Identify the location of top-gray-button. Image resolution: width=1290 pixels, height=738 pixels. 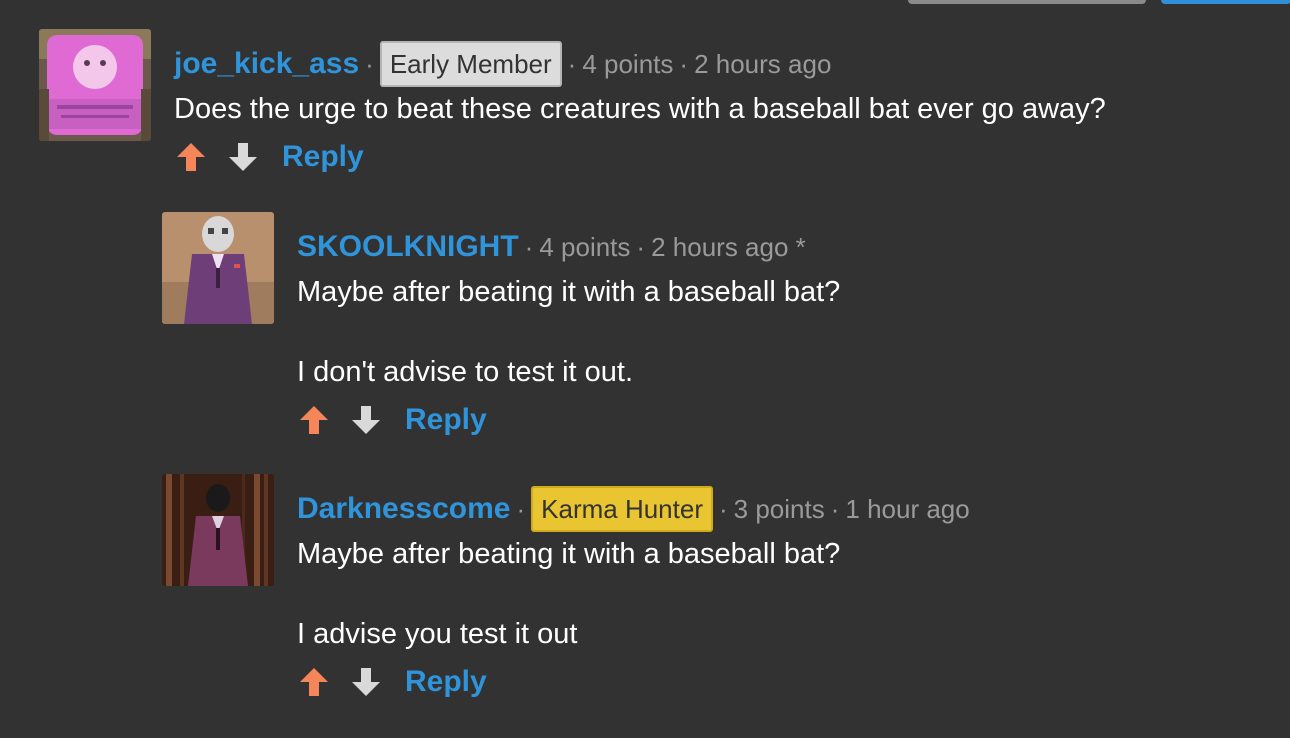
(1027, 2).